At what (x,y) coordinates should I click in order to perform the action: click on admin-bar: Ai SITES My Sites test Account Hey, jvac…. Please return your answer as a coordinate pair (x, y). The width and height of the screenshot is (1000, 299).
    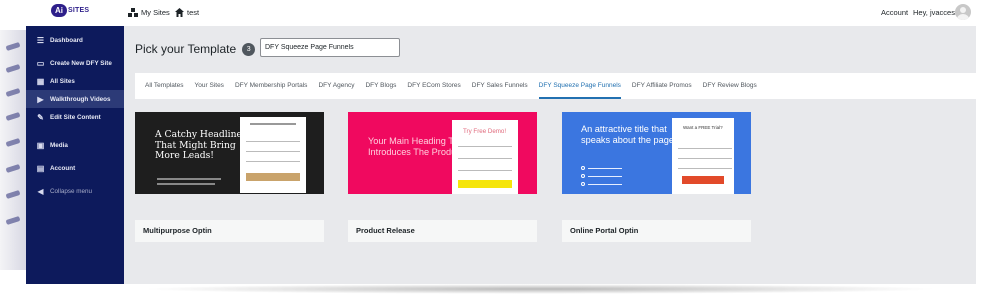
    Looking at the image, I should click on (500, 13).